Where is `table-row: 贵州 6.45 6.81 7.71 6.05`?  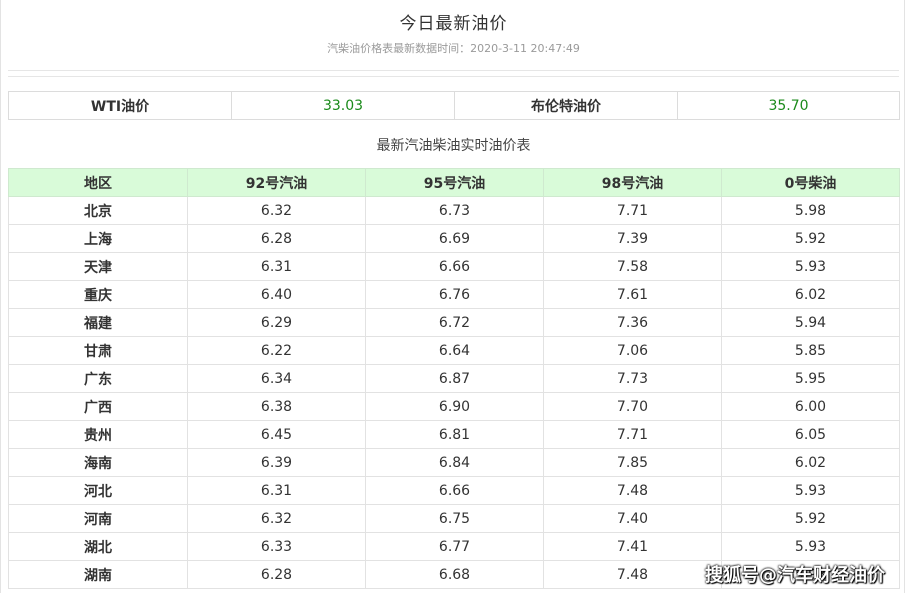 table-row: 贵州 6.45 6.81 7.71 6.05 is located at coordinates (454, 434).